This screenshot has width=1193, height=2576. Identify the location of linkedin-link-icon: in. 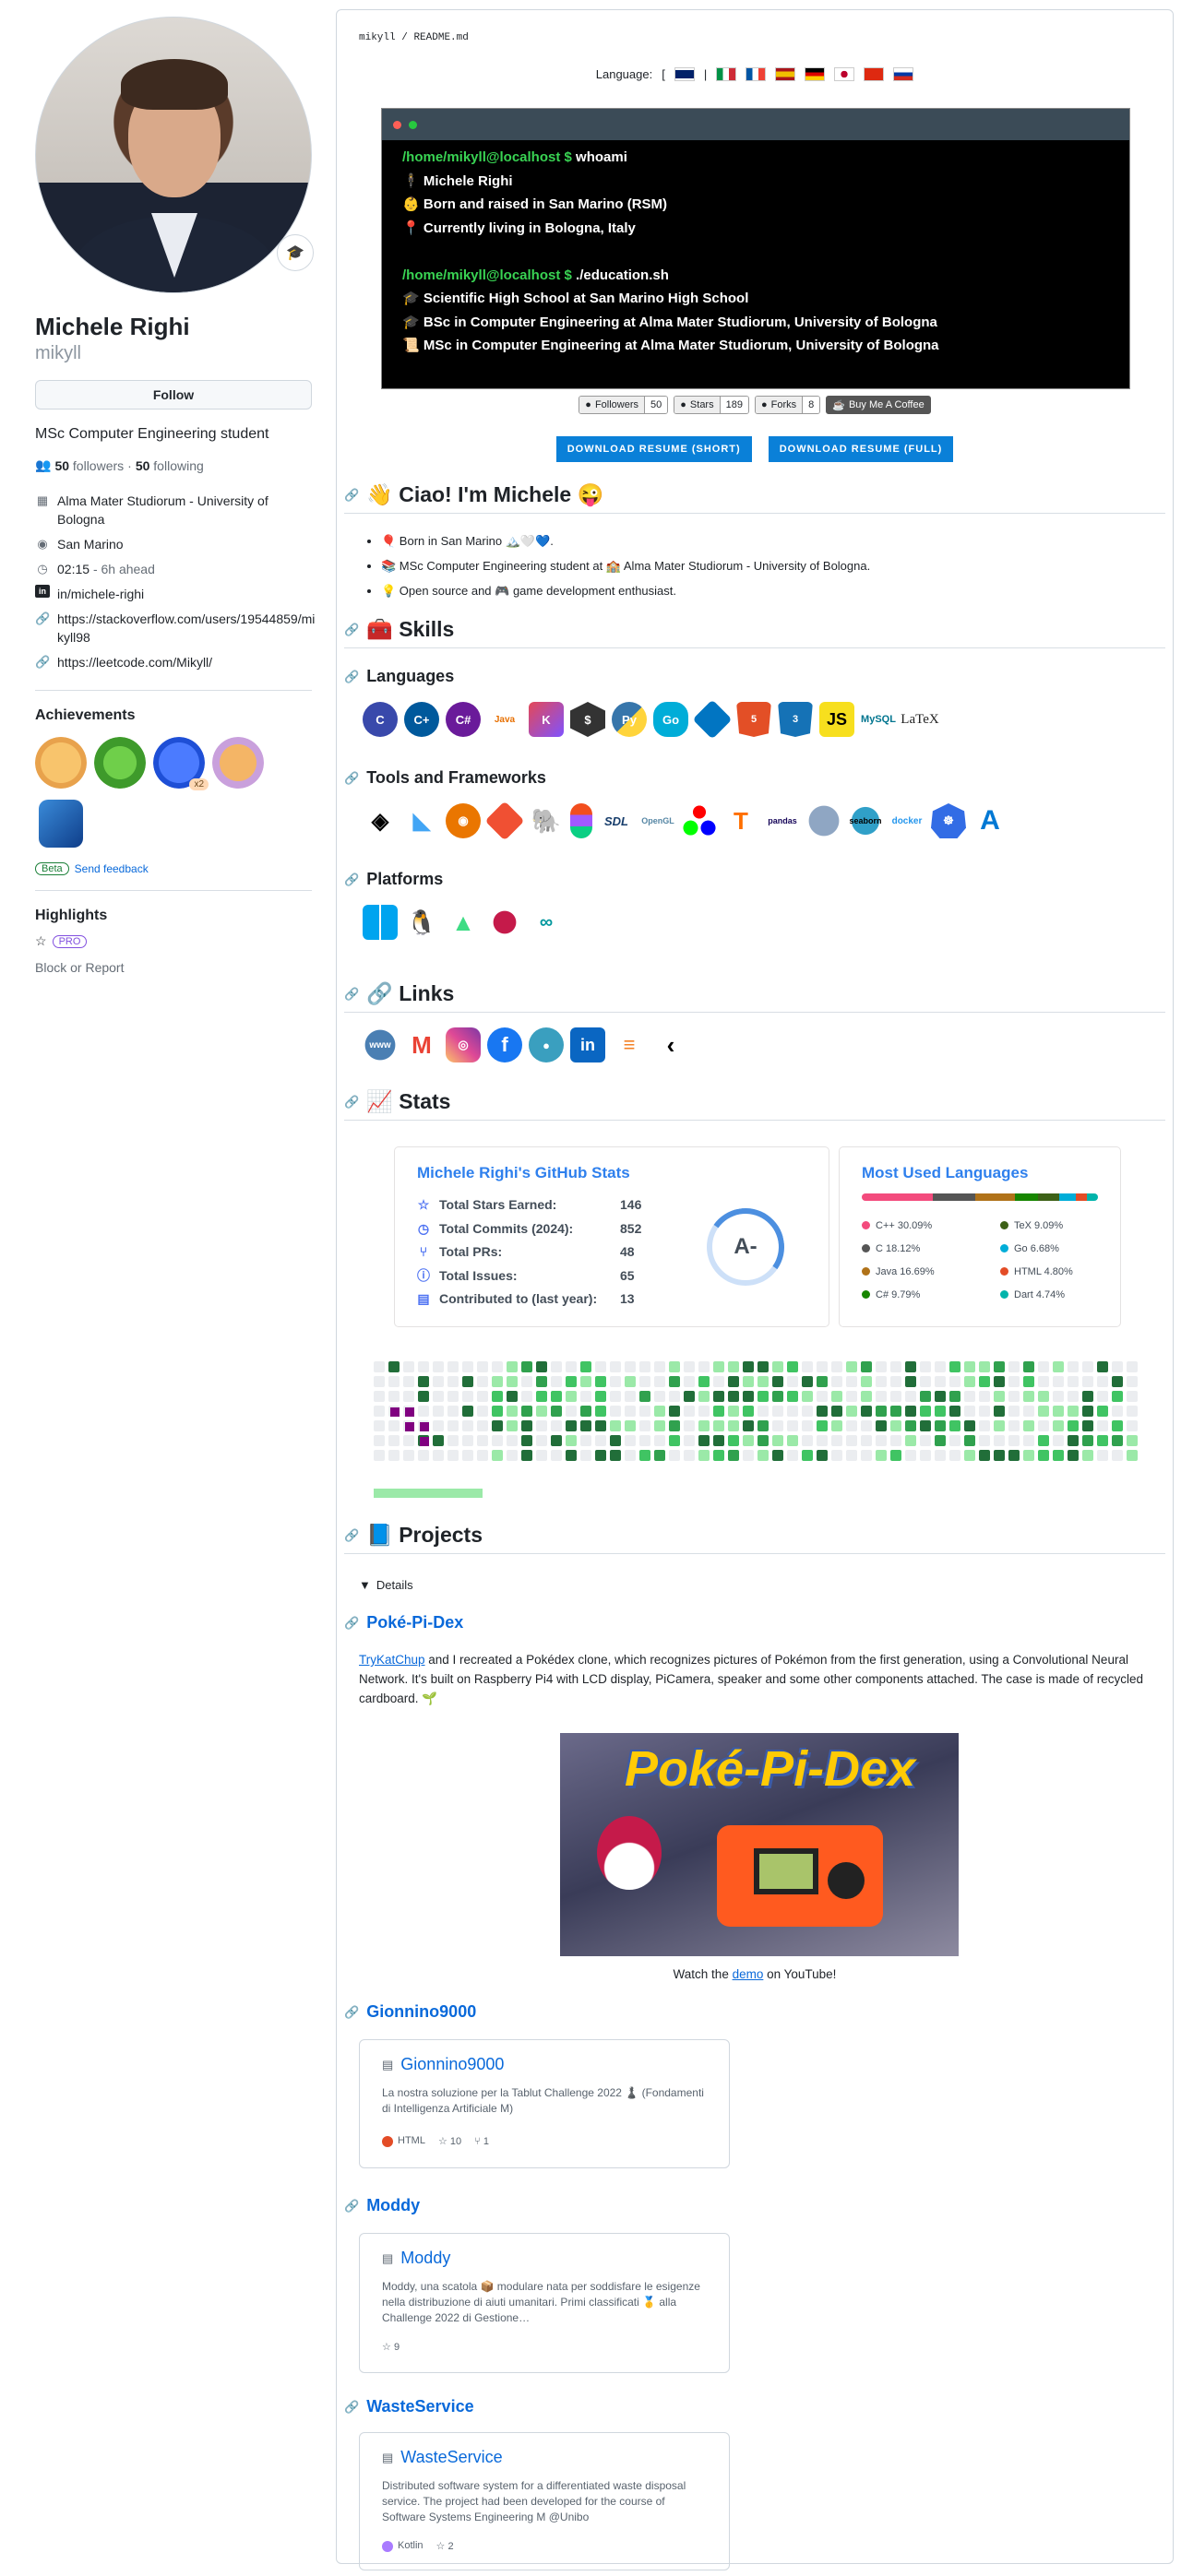
(587, 1044).